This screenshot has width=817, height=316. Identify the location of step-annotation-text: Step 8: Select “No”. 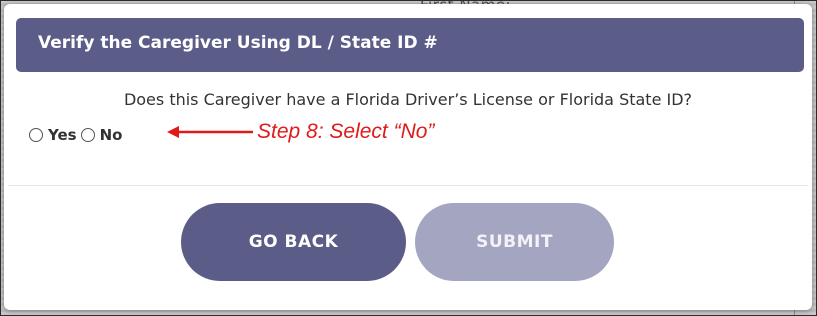
(346, 131).